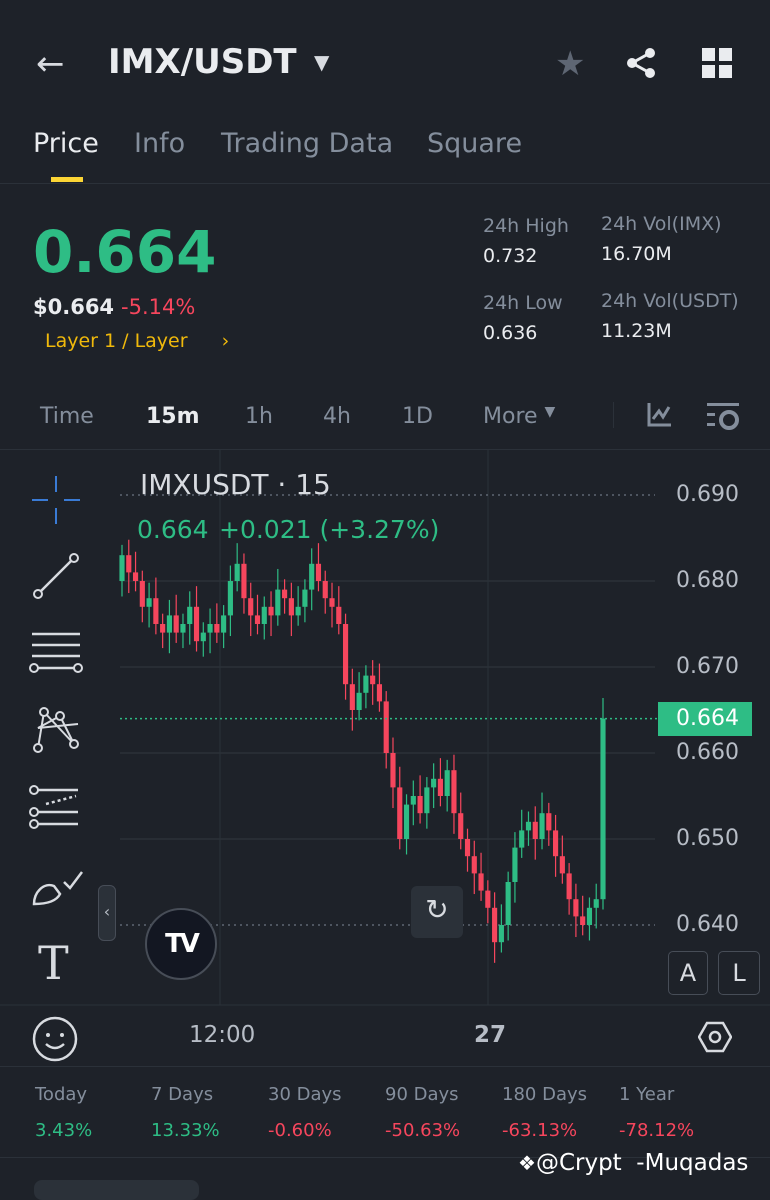 This screenshot has width=770, height=1200. What do you see at coordinates (417, 416) in the screenshot?
I see `timeframe-1d: 1D` at bounding box center [417, 416].